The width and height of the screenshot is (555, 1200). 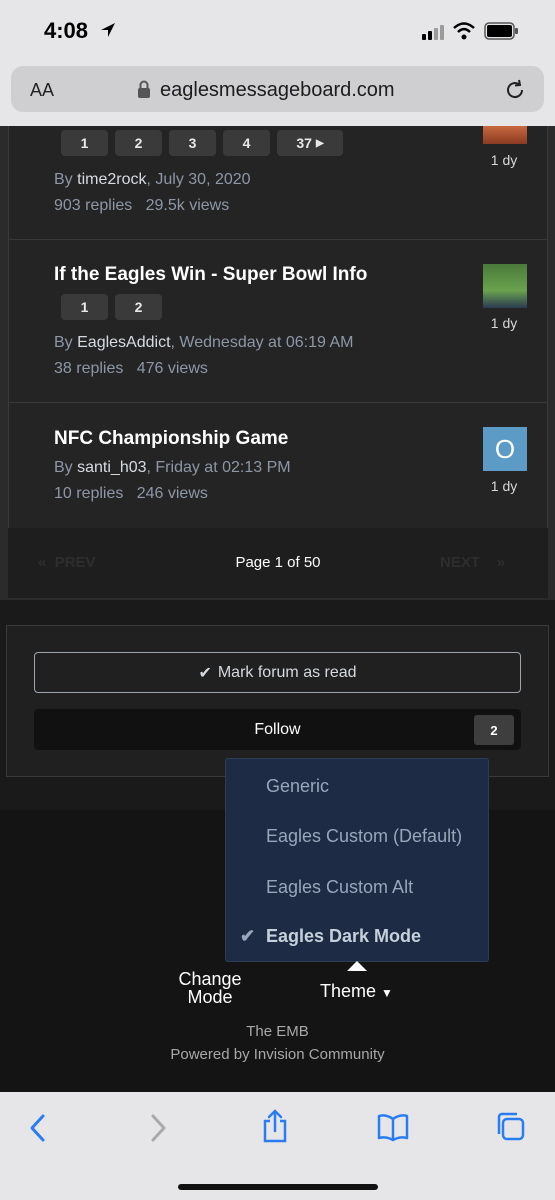 What do you see at coordinates (187, 205) in the screenshot?
I see `view-count: 29.5k views` at bounding box center [187, 205].